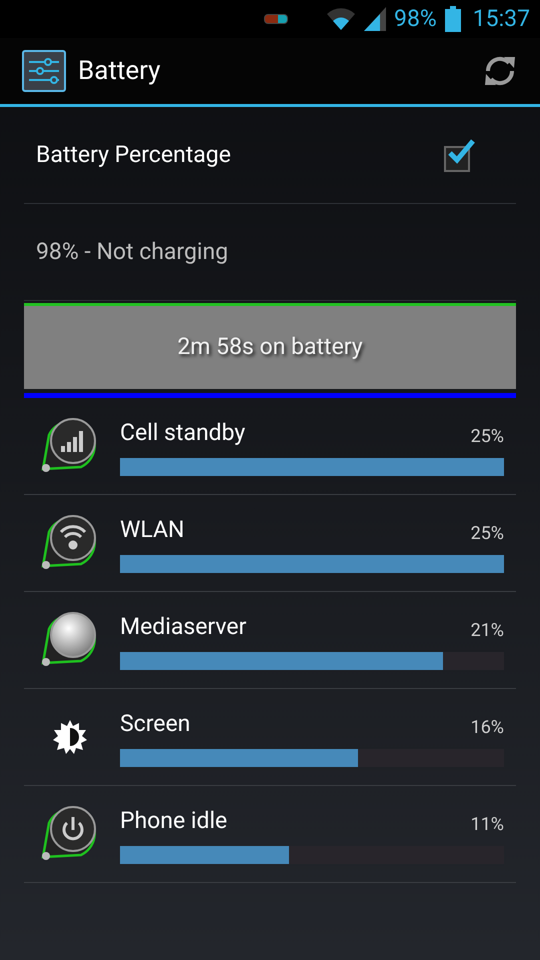 This screenshot has width=540, height=960. What do you see at coordinates (133, 155) in the screenshot?
I see `setting-label: Battery Percentage` at bounding box center [133, 155].